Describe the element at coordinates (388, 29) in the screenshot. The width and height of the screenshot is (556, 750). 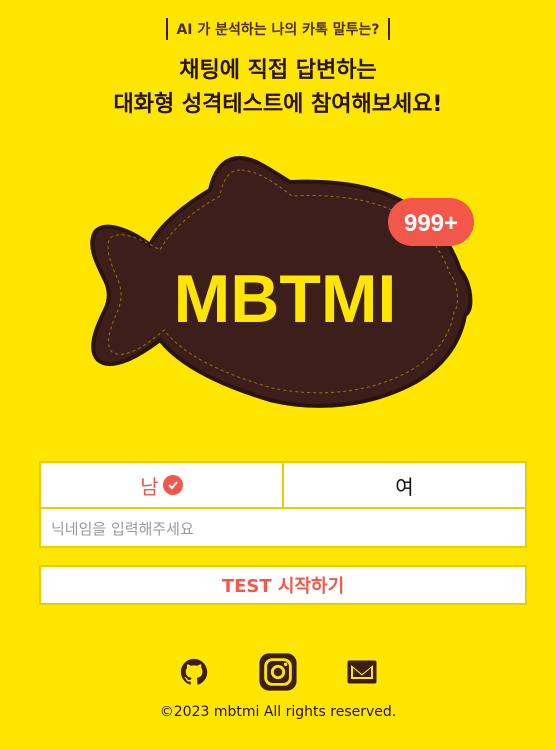
I see `tagline-right-bar` at that location.